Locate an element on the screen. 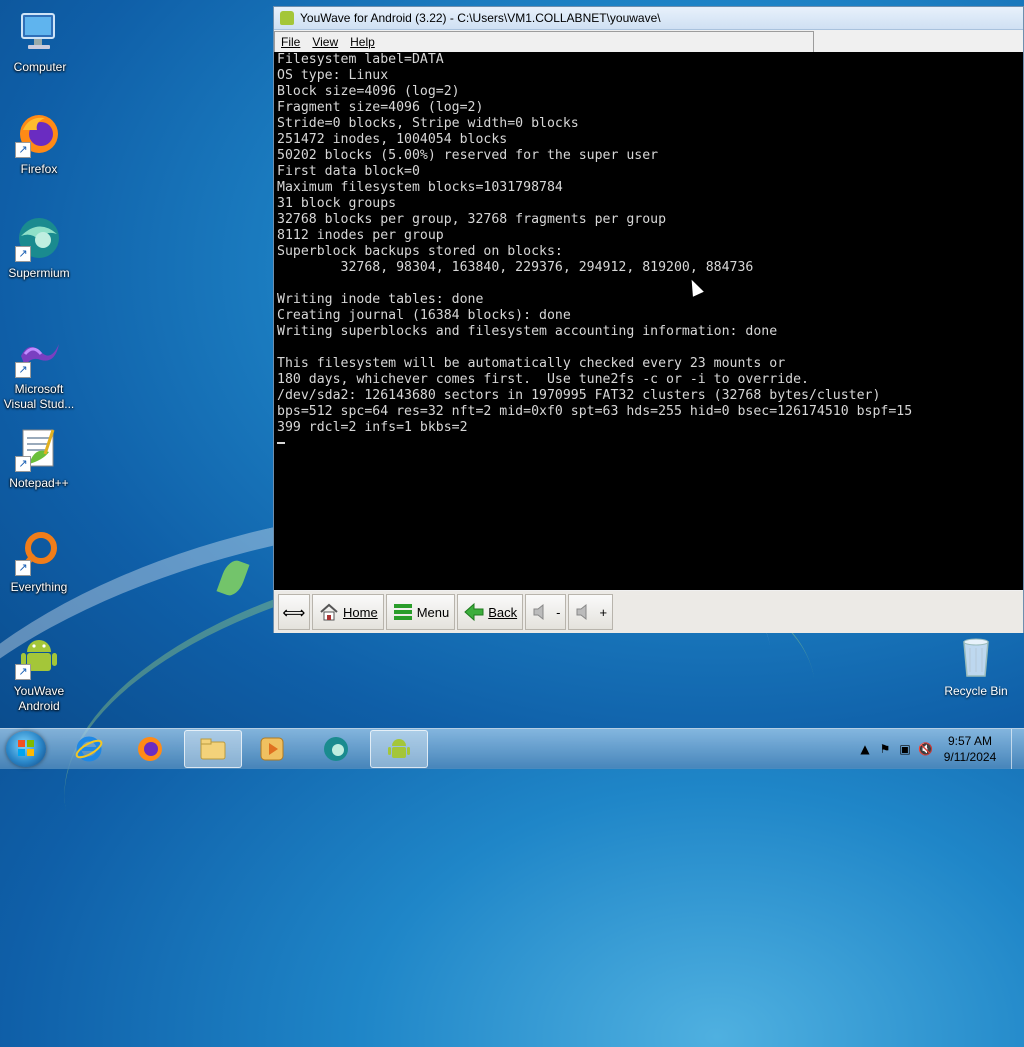  volume-down-button: - is located at coordinates (546, 612).